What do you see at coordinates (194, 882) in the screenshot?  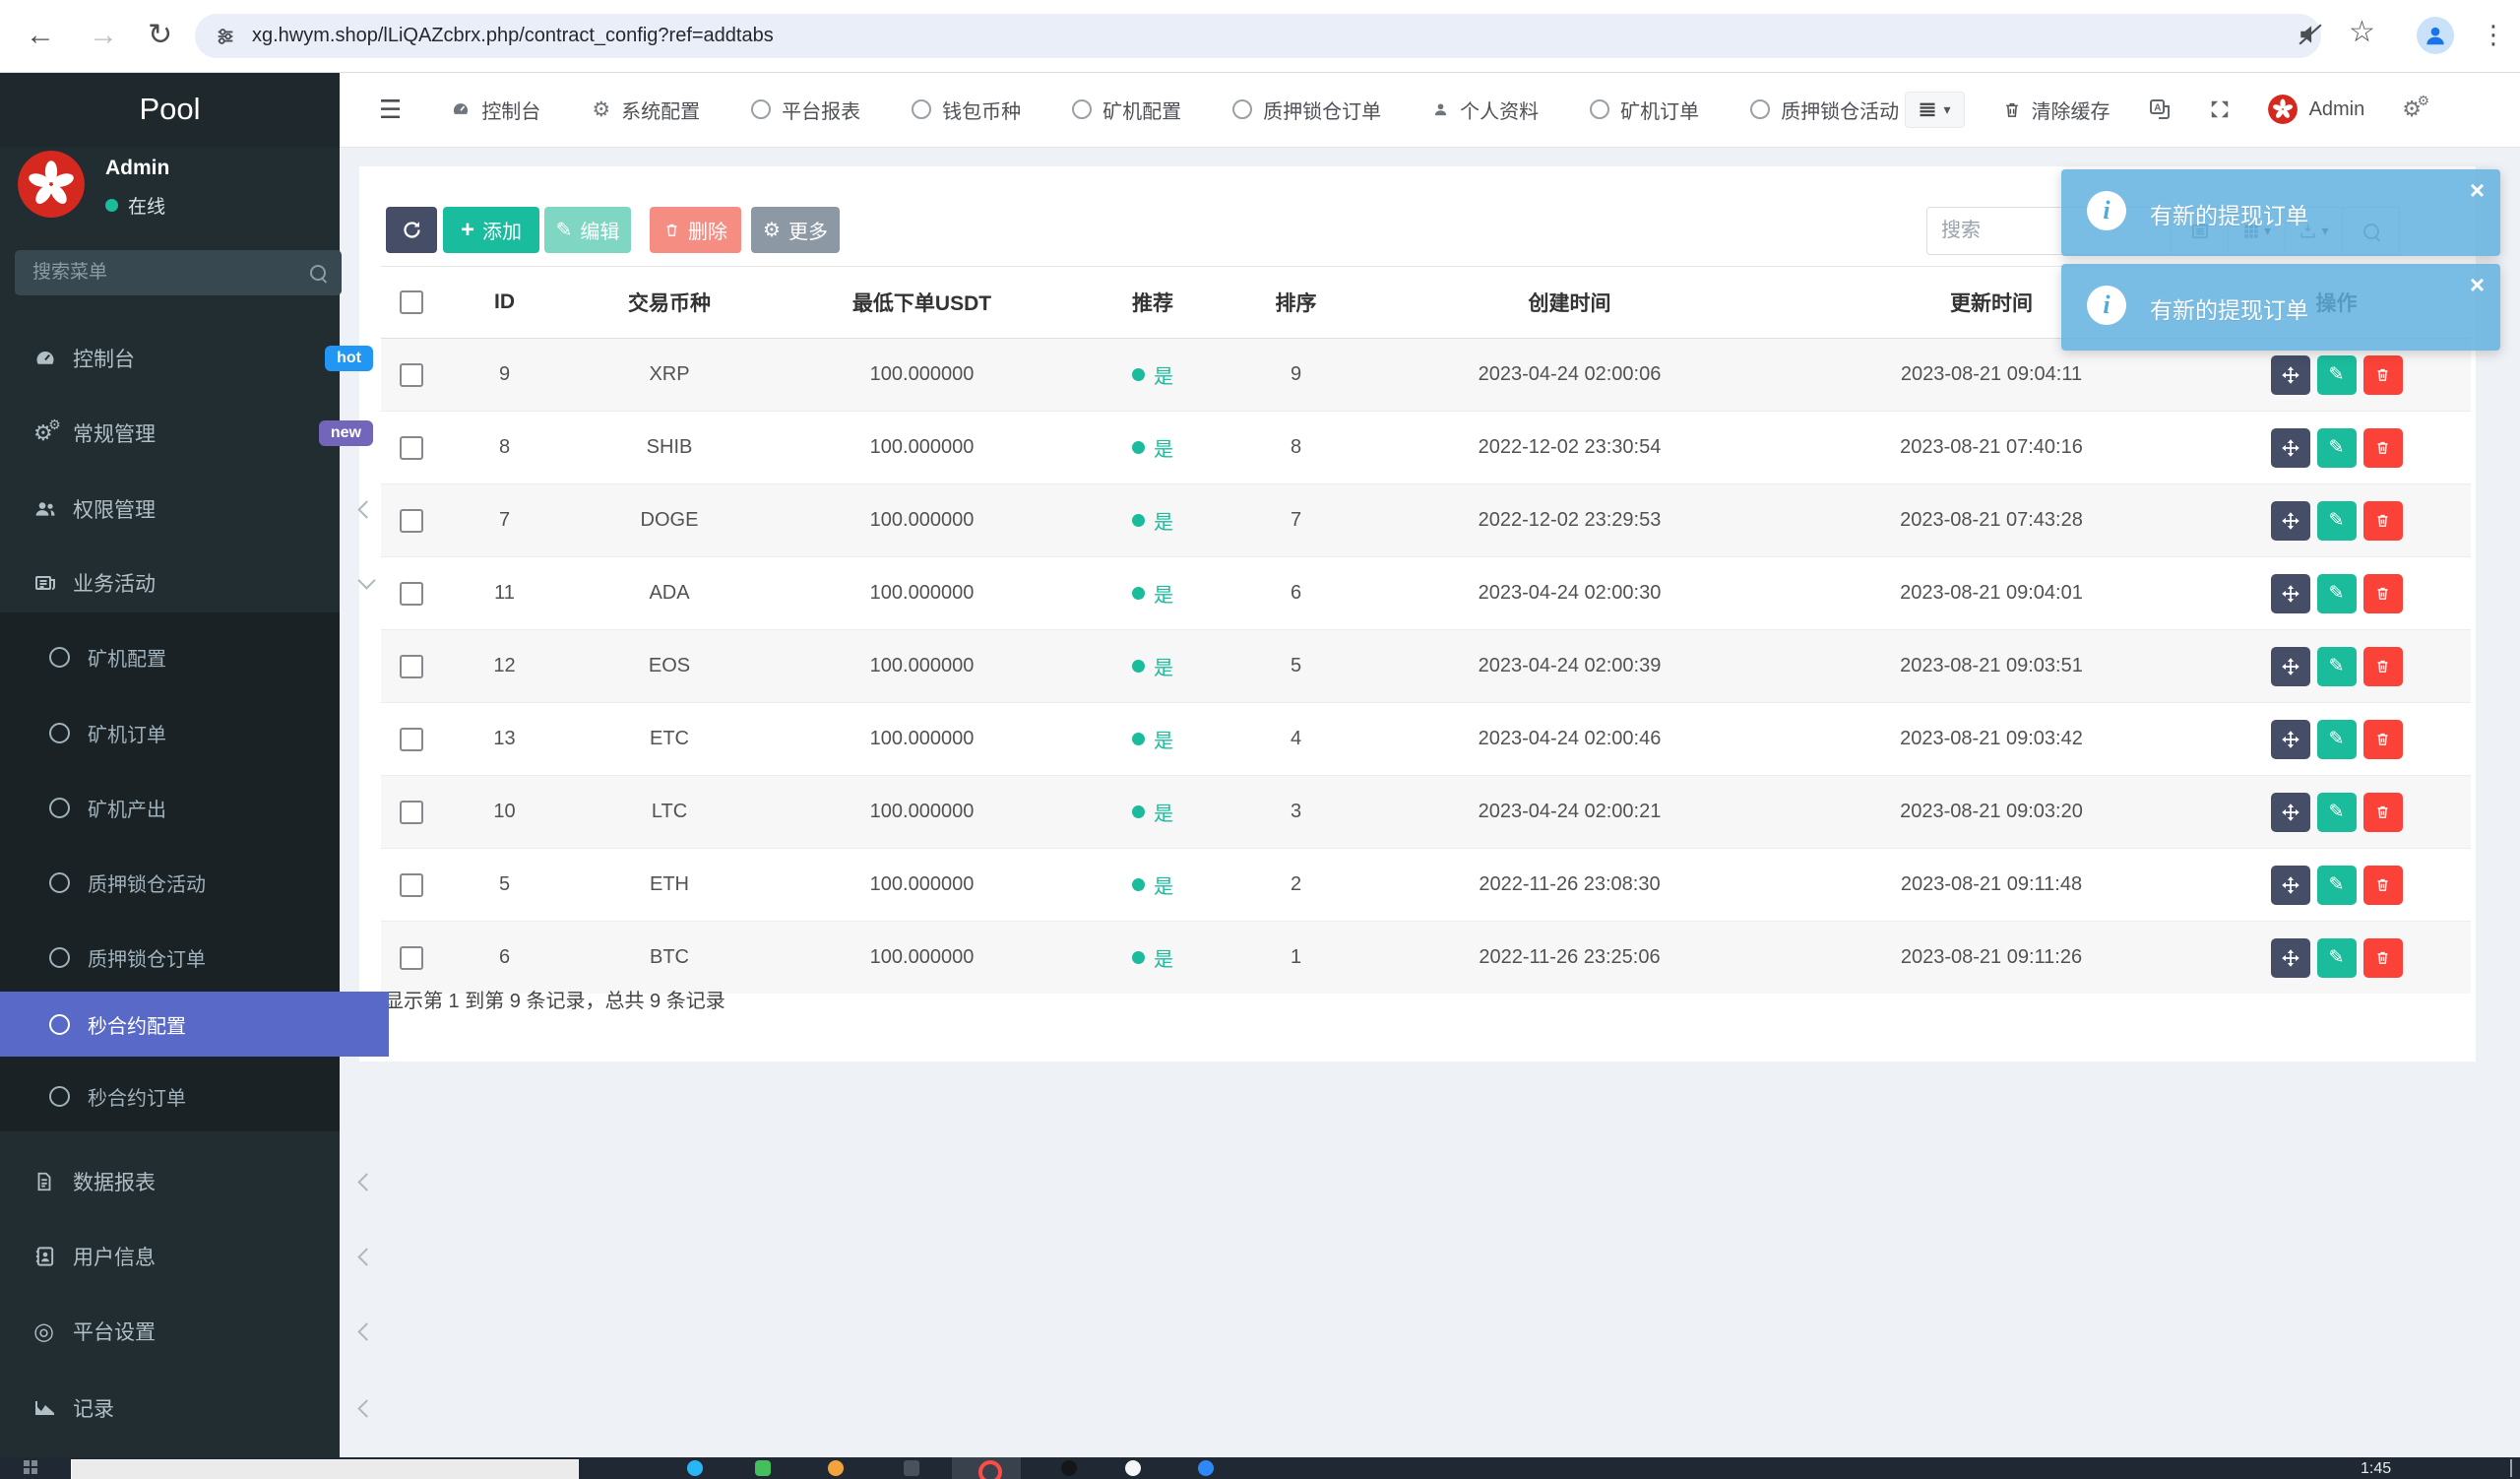 I see `sidebar-item-staking-activity: 质押锁仓活动` at bounding box center [194, 882].